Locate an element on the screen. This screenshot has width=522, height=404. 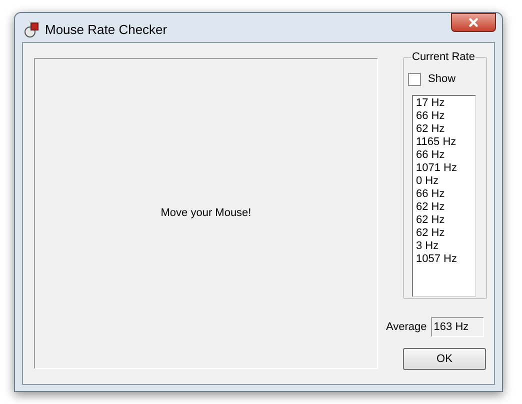
rate-entry: 3 Hz is located at coordinates (445, 246).